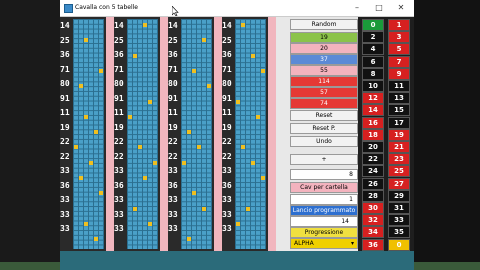  I want to click on number-cell: 9, so click(399, 73).